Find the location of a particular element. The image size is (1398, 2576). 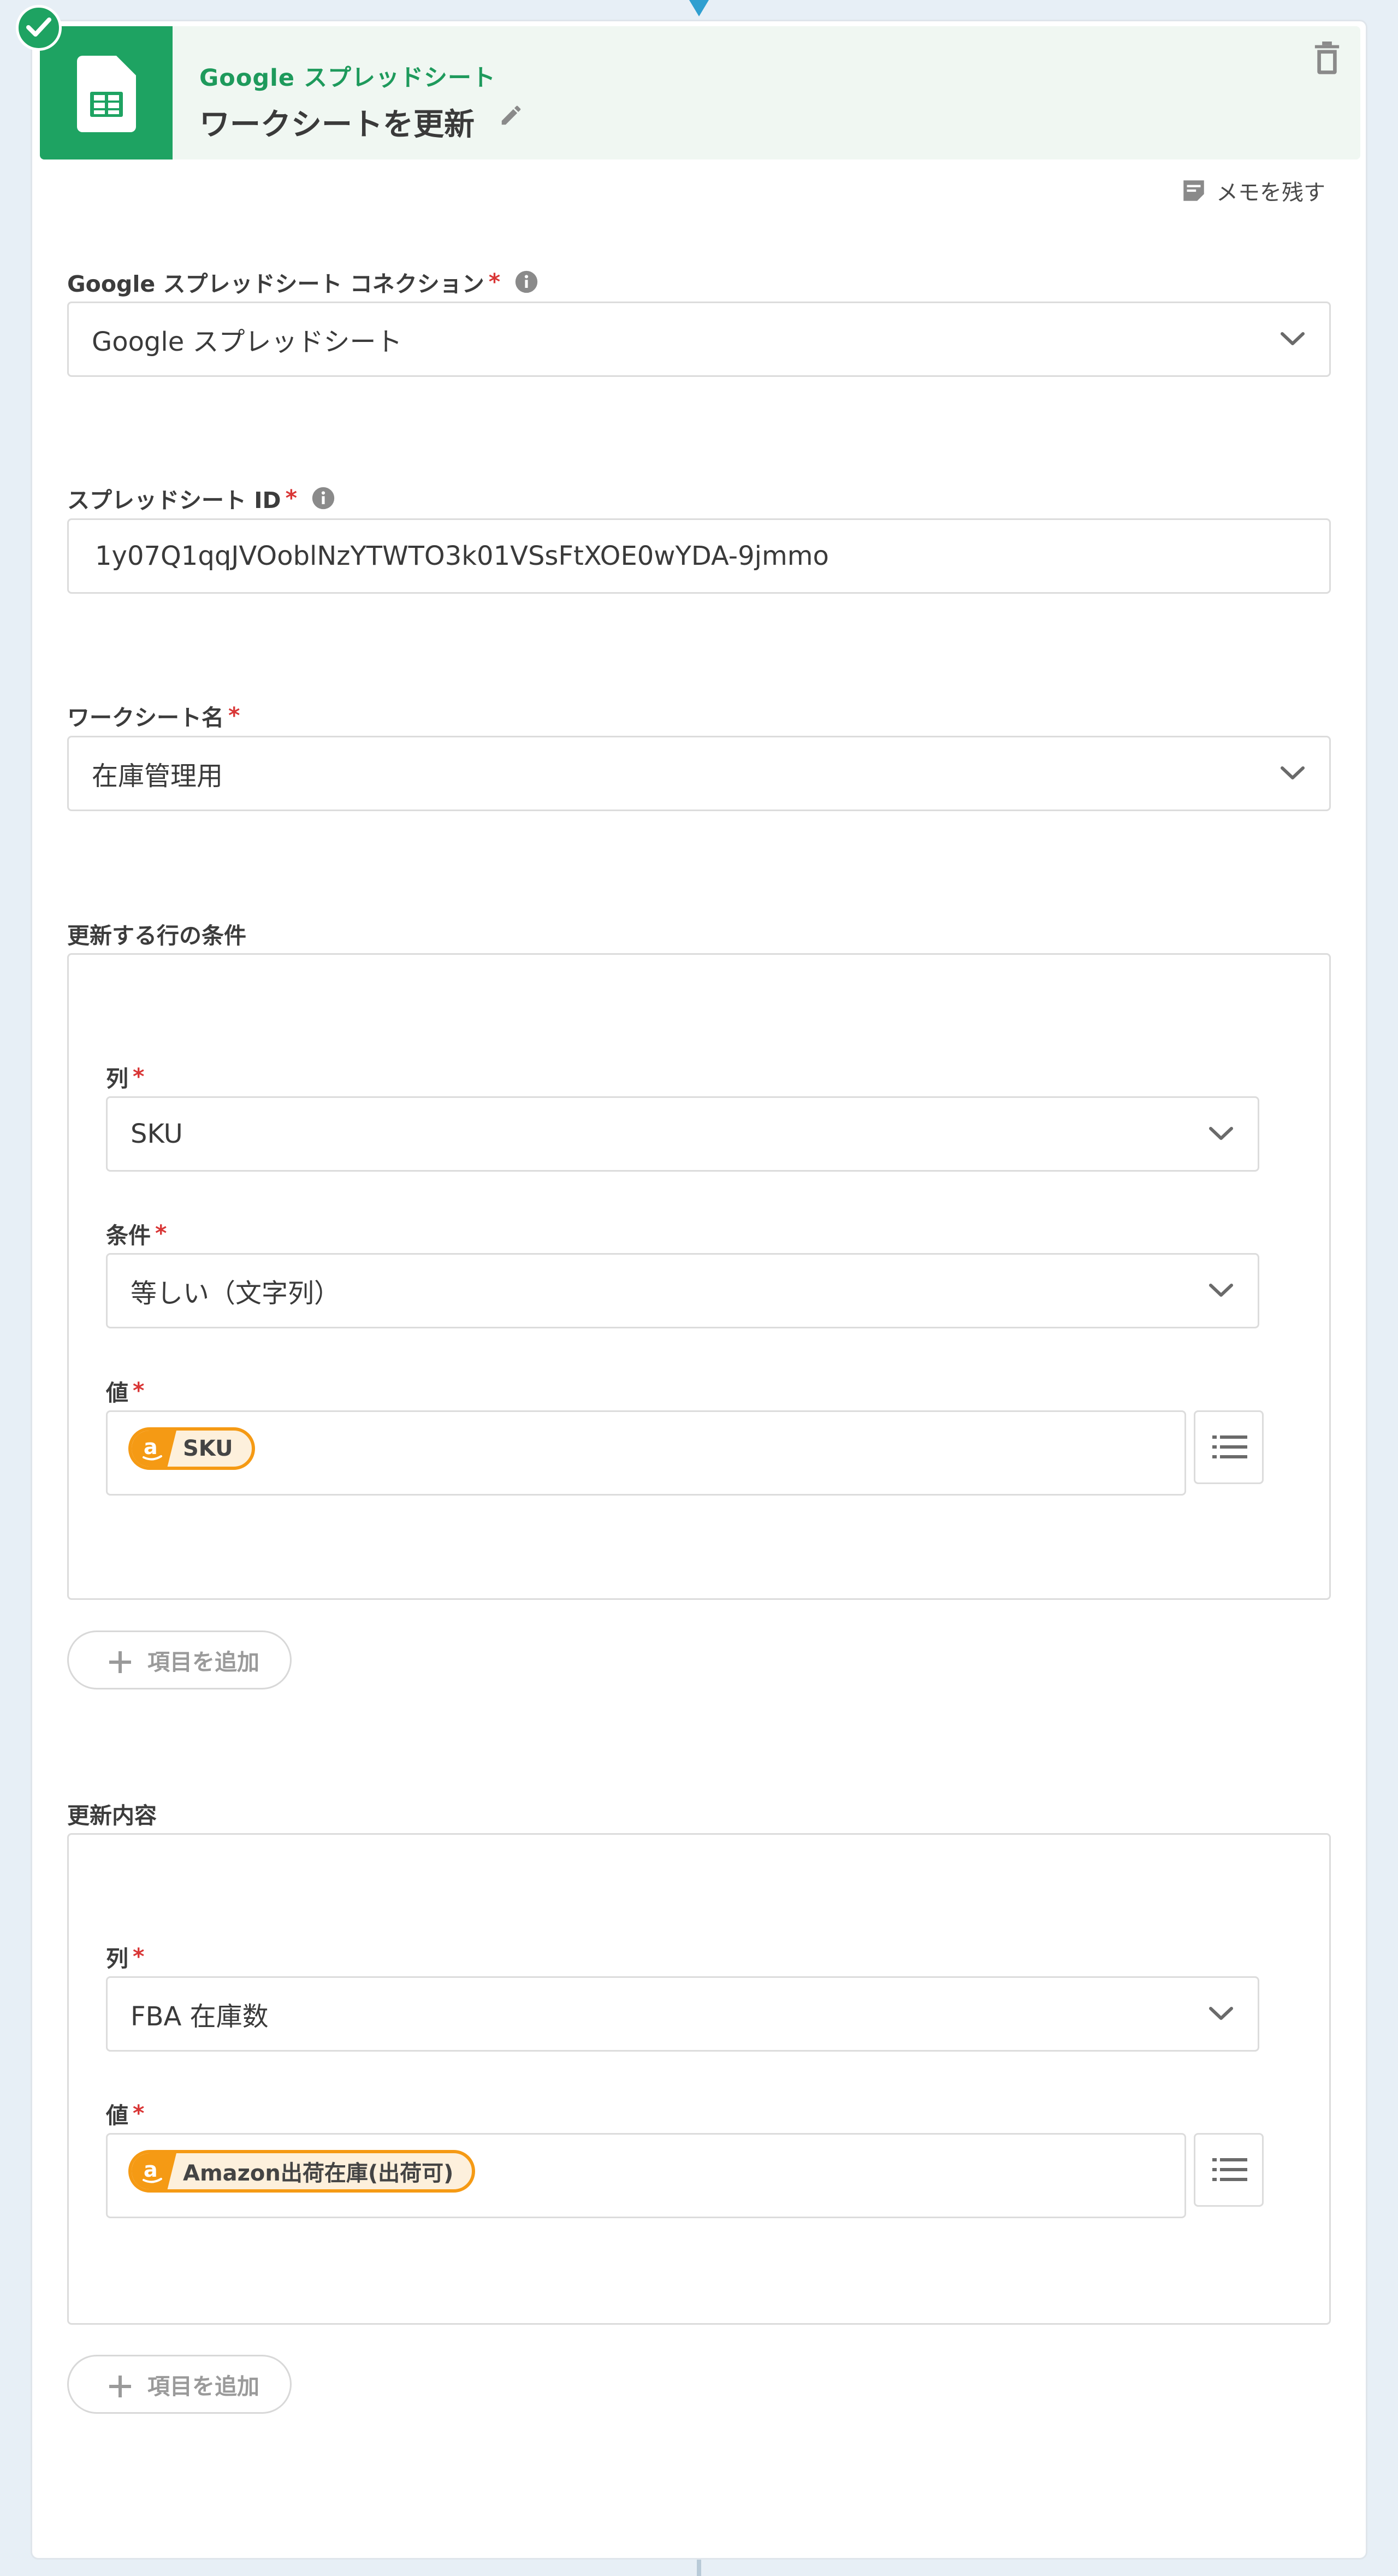

worksheet-label-row: ワークシート名 * is located at coordinates (154, 715).